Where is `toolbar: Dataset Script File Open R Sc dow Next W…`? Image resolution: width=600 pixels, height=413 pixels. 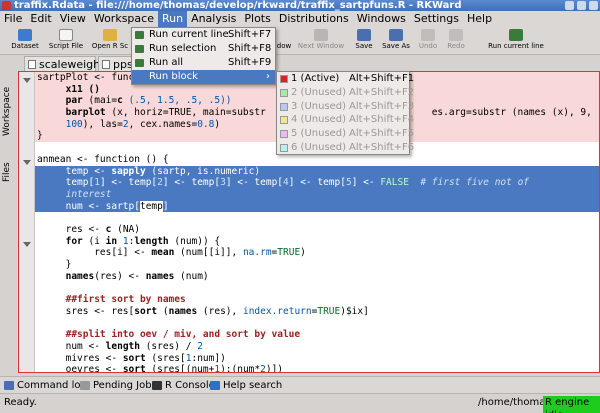 toolbar: Dataset Script File Open R Sc dow Next W… is located at coordinates (300, 41).